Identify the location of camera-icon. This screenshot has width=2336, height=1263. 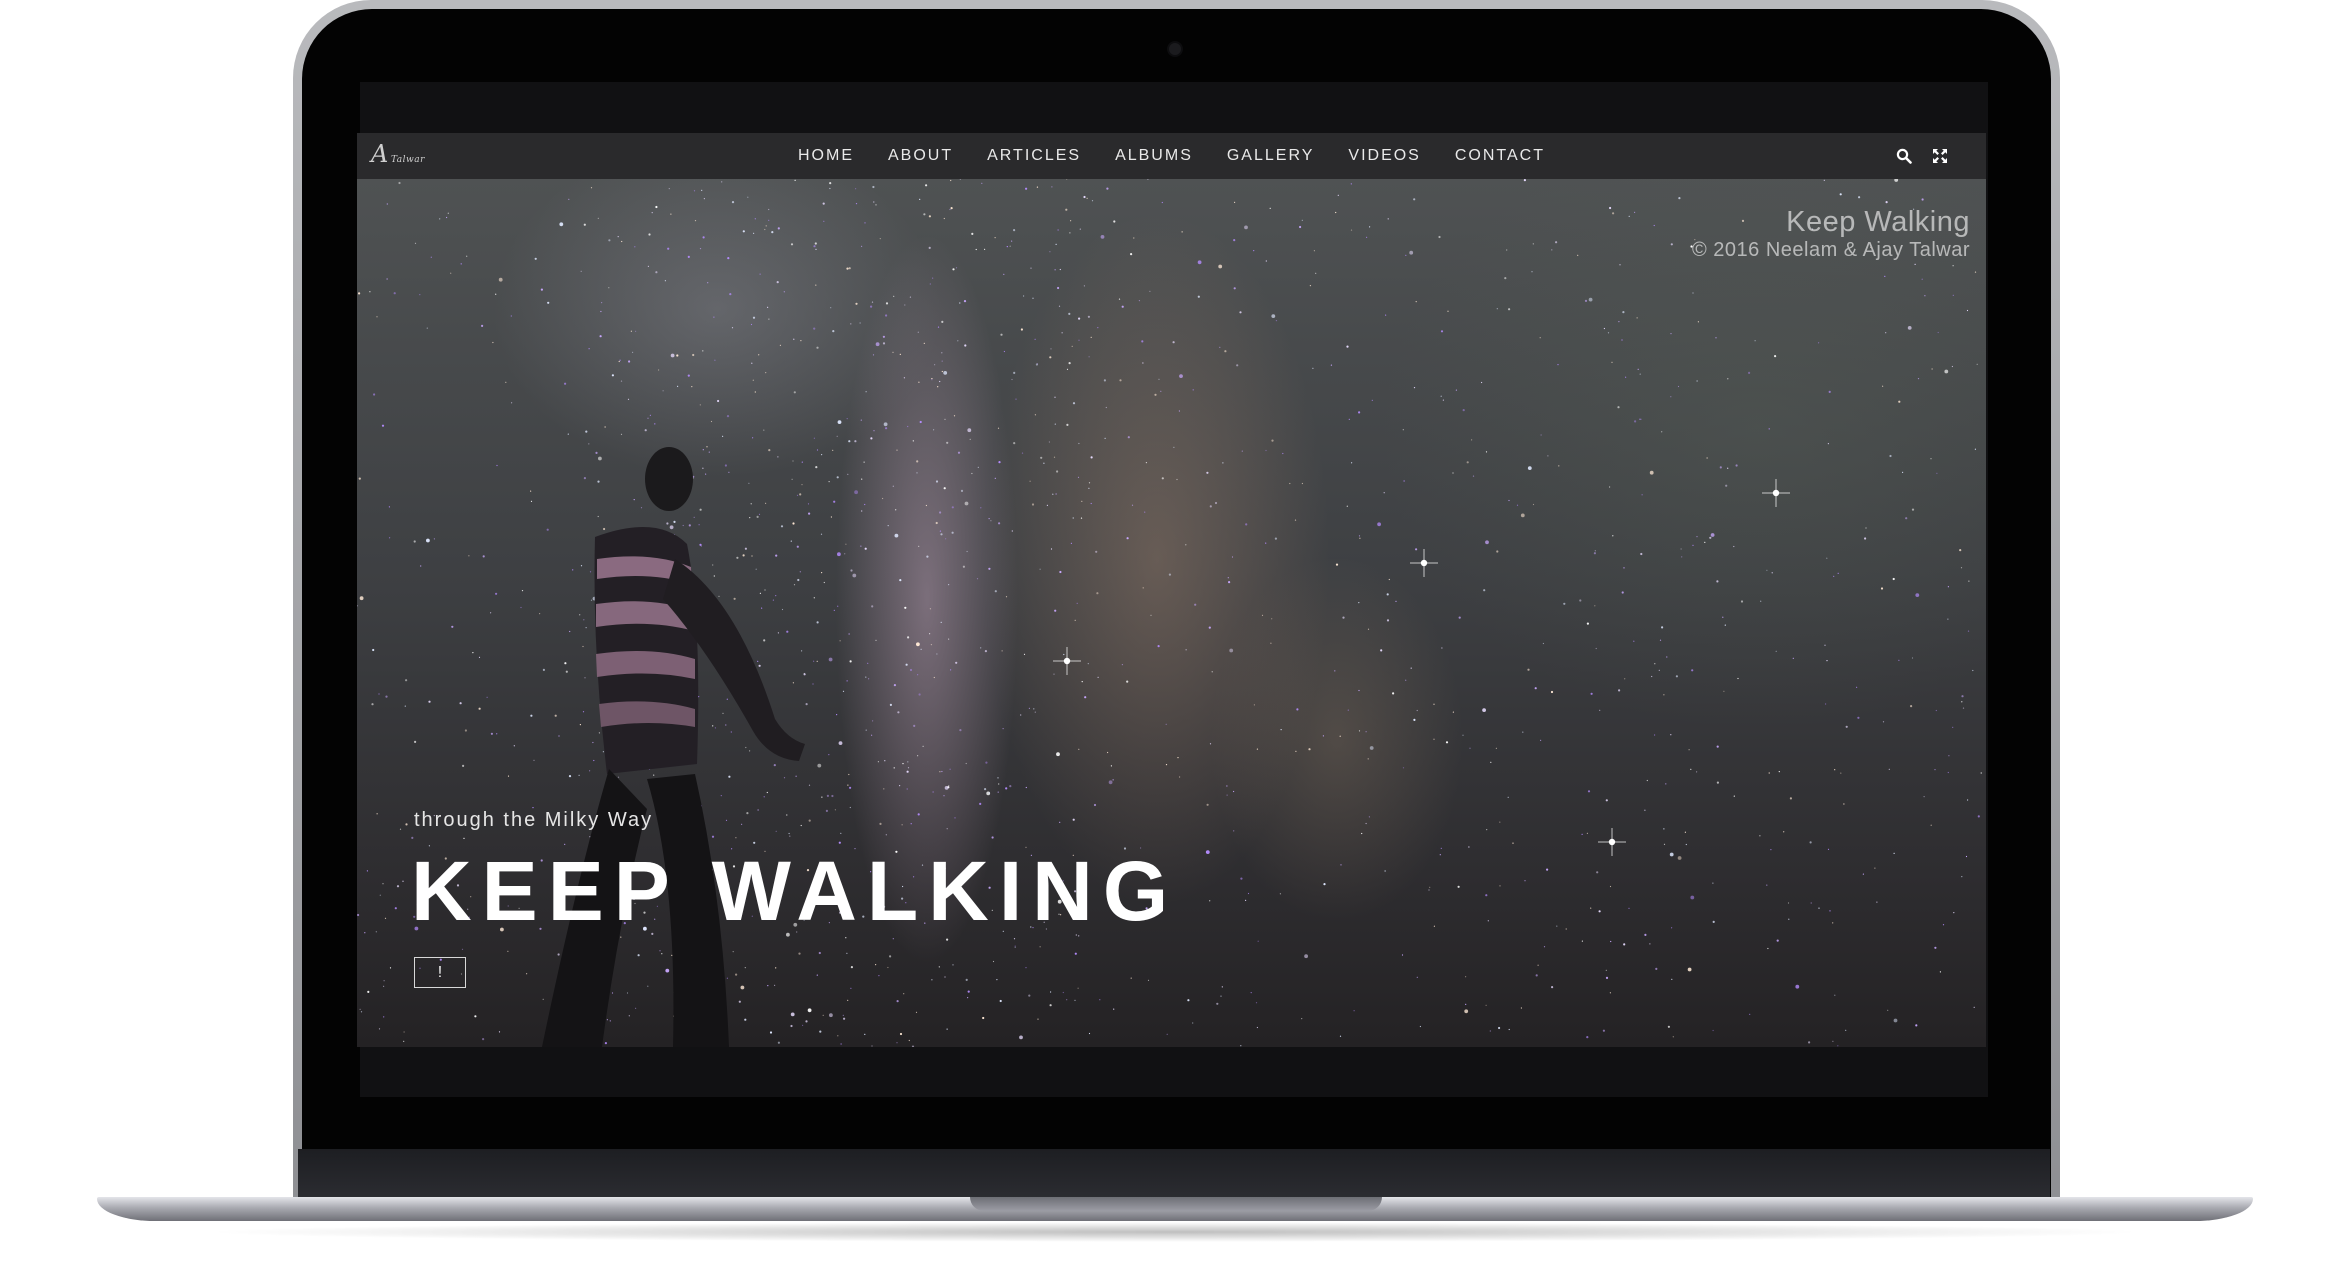
(1175, 49).